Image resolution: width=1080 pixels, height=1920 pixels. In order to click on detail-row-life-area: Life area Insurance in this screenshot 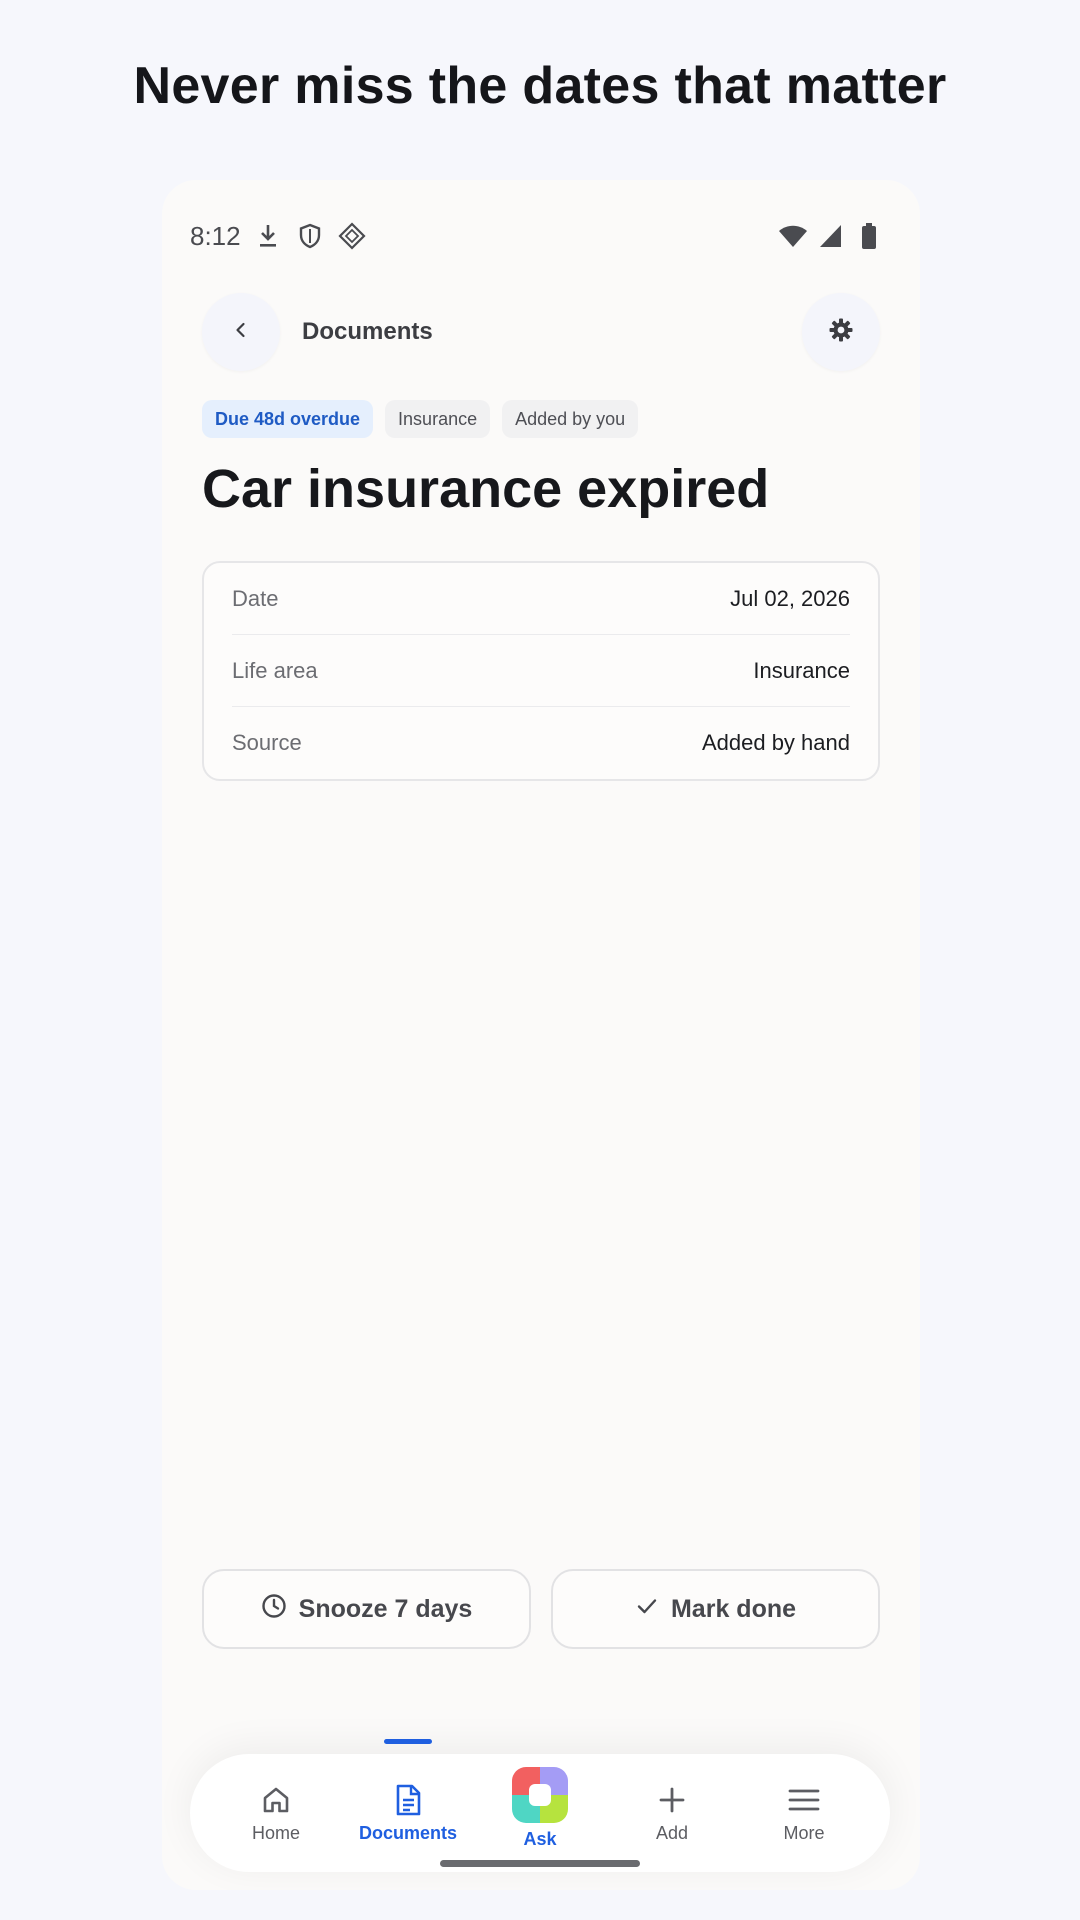, I will do `click(541, 671)`.